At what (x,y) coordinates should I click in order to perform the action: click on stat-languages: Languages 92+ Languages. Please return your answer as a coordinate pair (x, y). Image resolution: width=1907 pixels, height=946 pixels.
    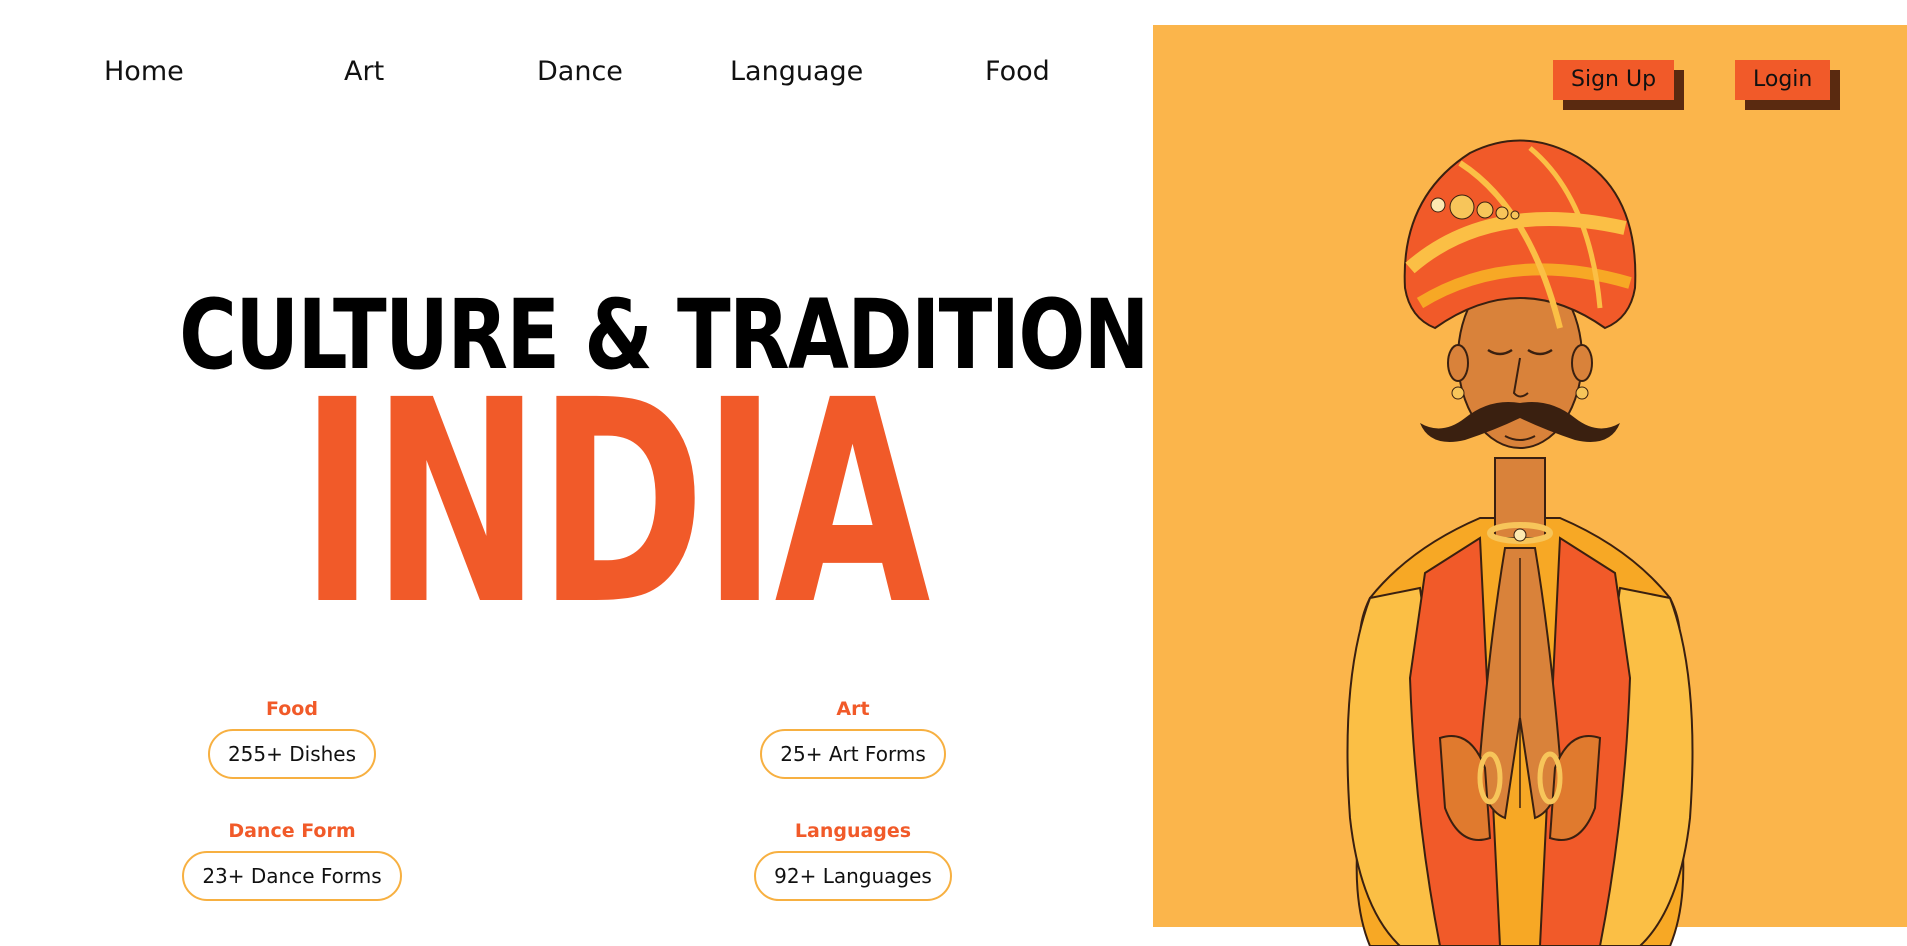
    Looking at the image, I should click on (853, 860).